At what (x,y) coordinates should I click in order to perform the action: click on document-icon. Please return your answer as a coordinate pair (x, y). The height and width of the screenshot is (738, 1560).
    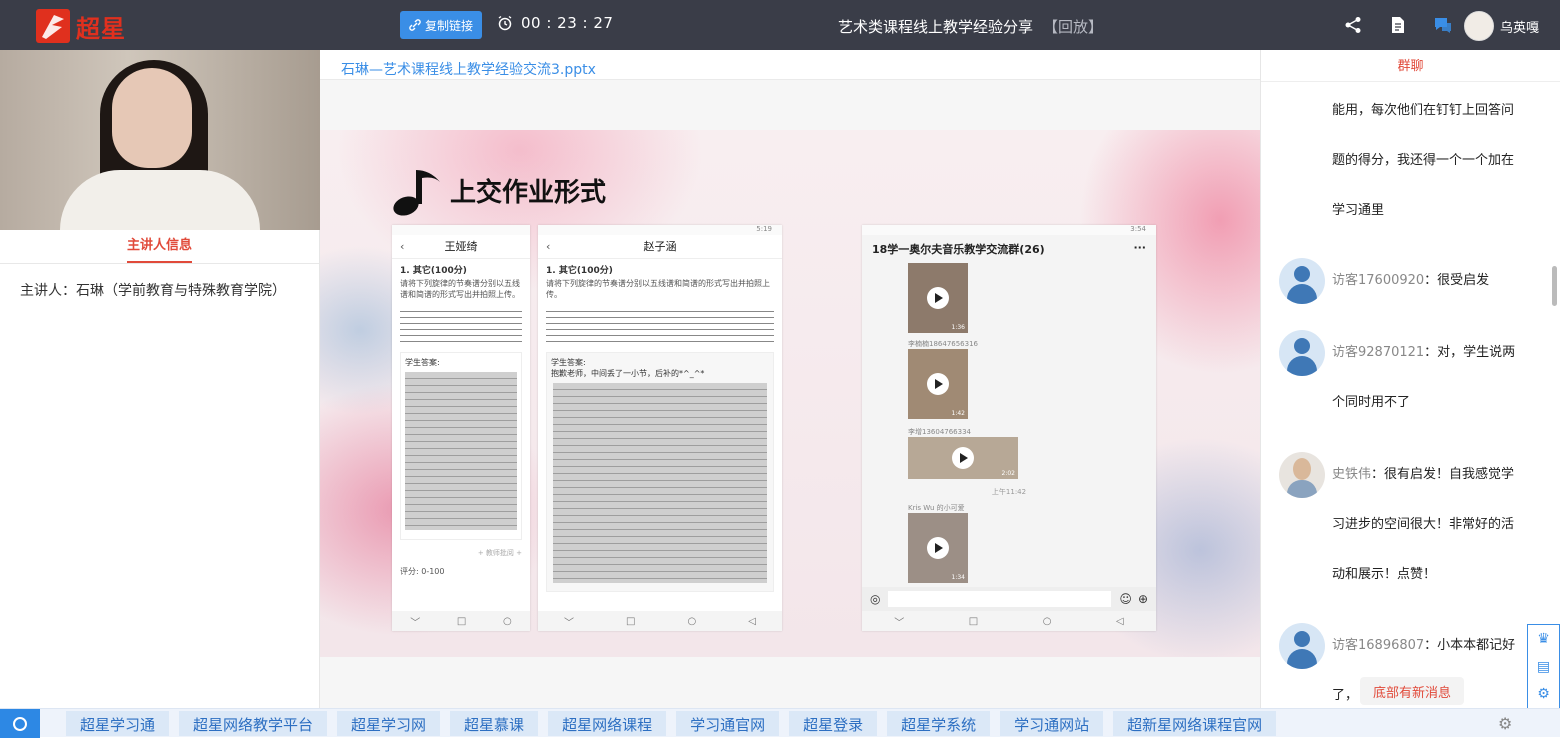
    Looking at the image, I should click on (1398, 25).